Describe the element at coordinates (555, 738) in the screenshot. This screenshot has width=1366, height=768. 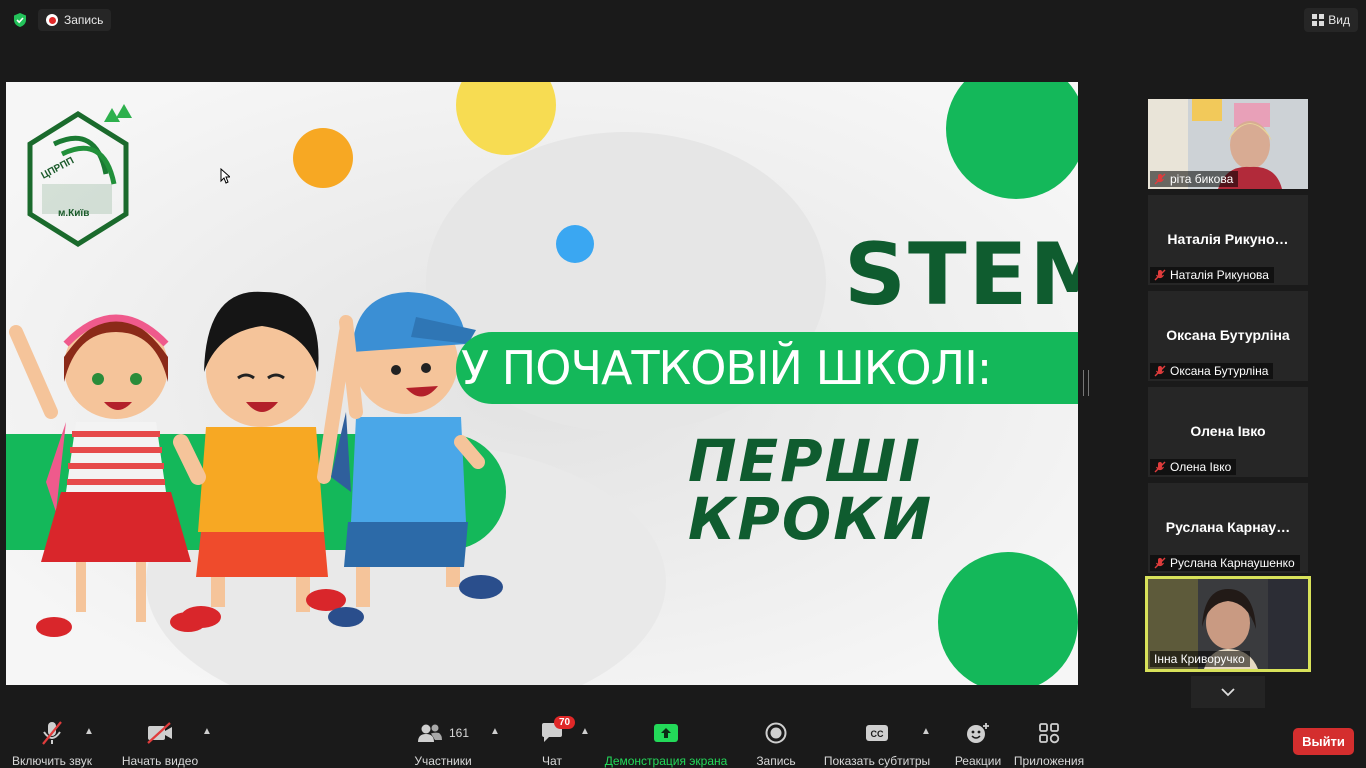
I see `chat-button: 70 Чат` at that location.